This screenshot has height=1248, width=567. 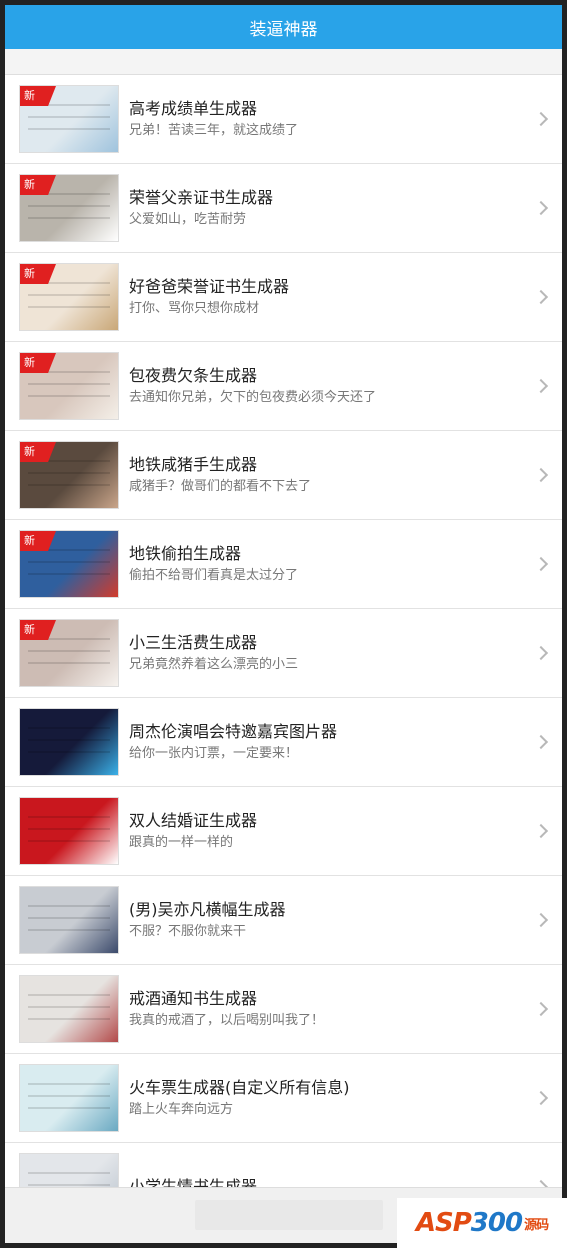 What do you see at coordinates (283, 29) in the screenshot?
I see `page-title: 装逼神器` at bounding box center [283, 29].